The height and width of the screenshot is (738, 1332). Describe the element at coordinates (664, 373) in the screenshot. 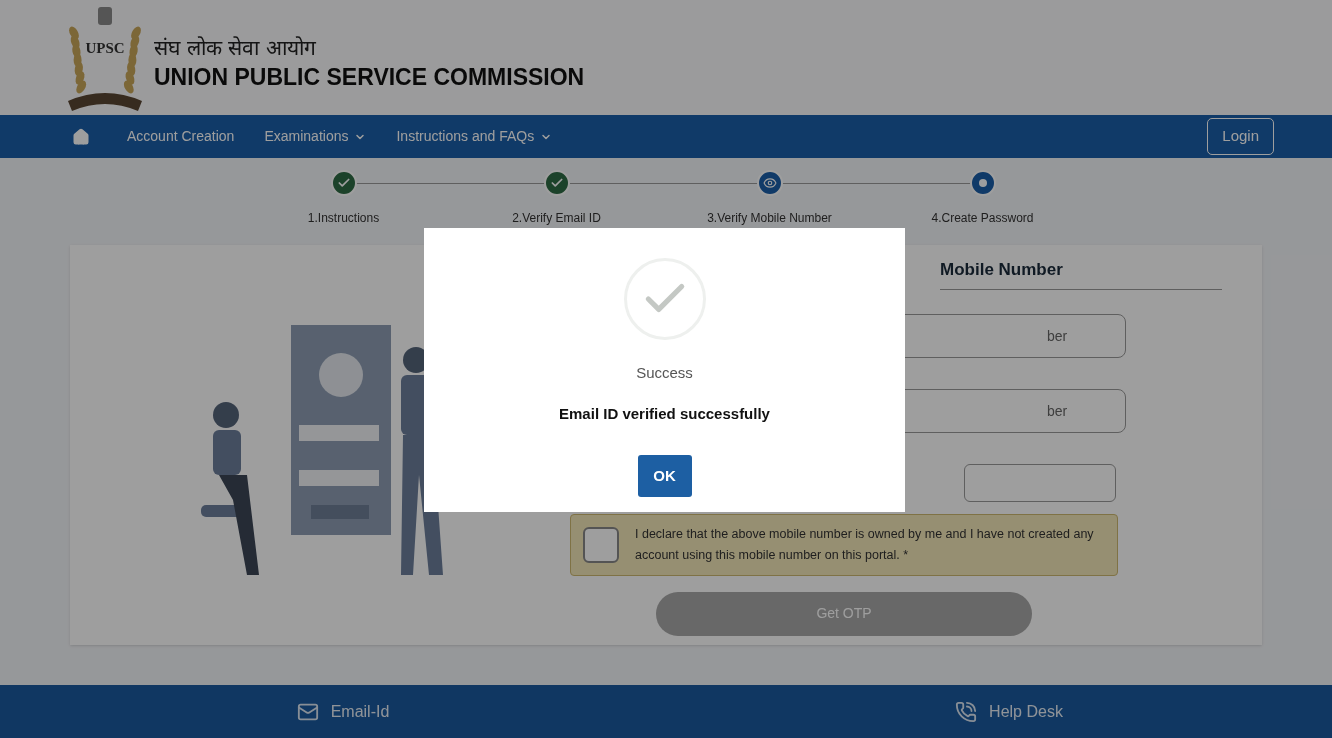

I see `dialog-title: Success` at that location.